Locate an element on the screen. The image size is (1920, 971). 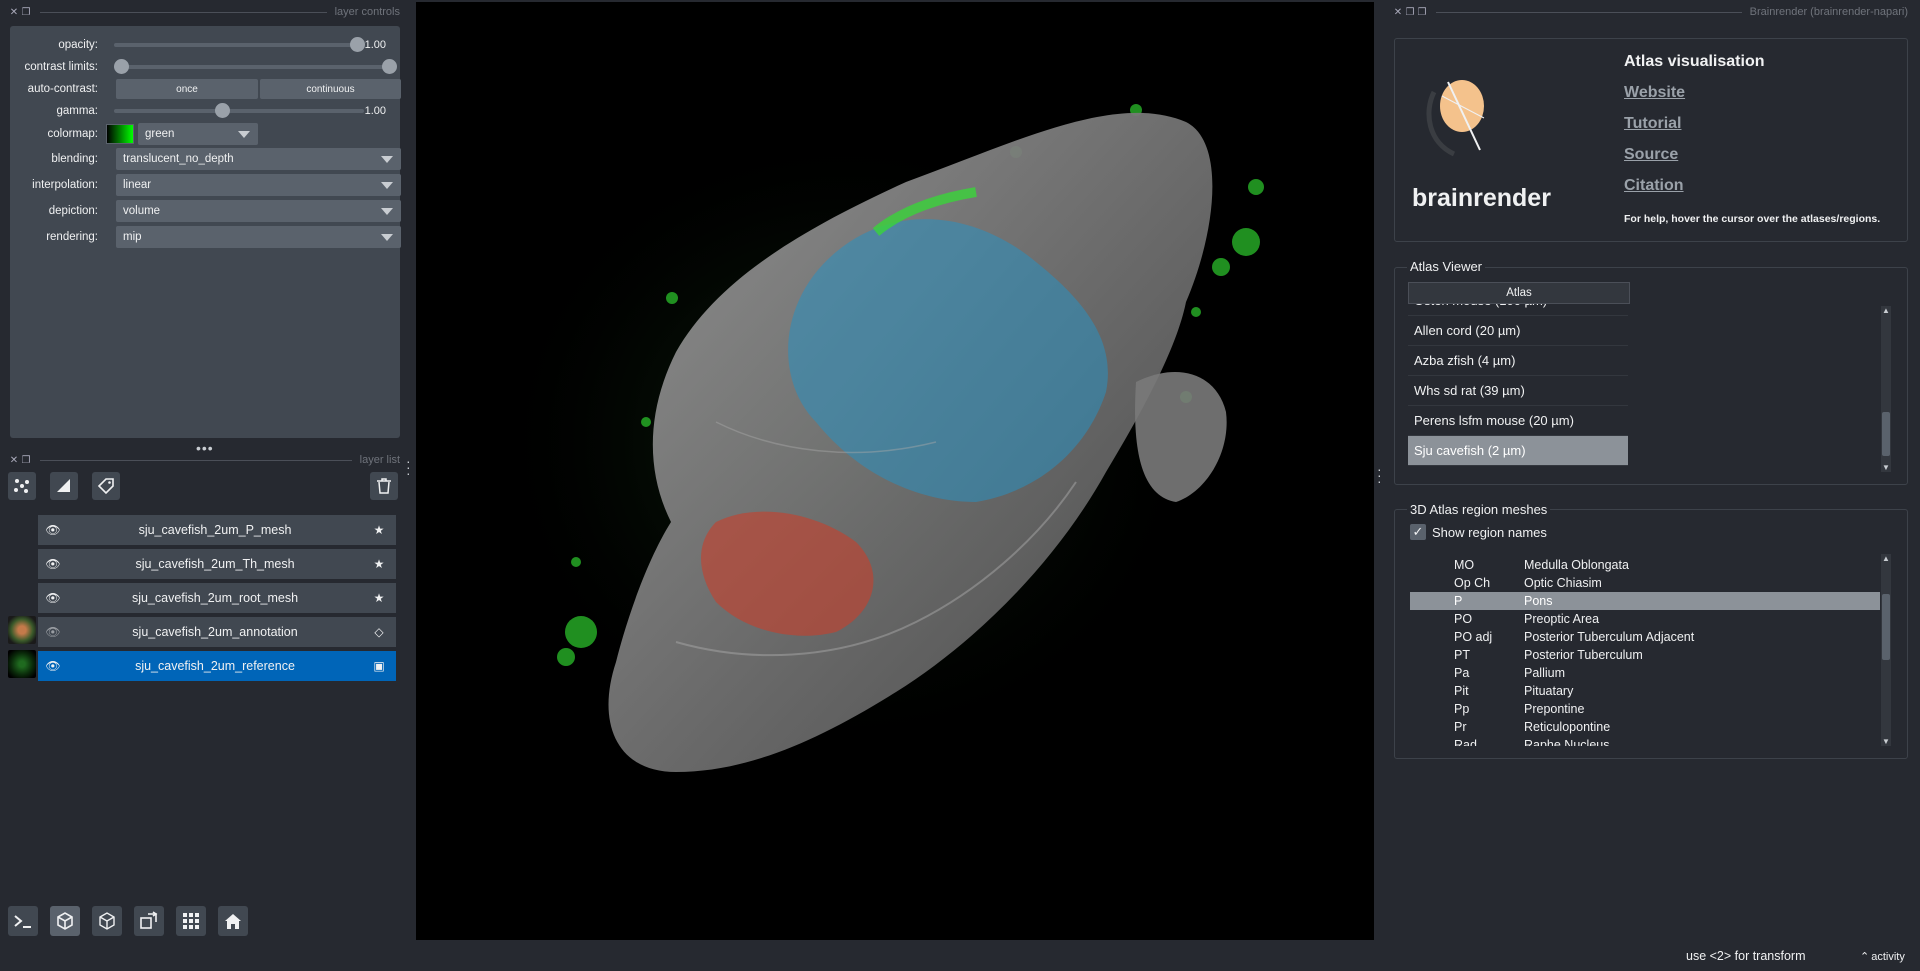
interpolation-label: interpolation: is located at coordinates (65, 185).